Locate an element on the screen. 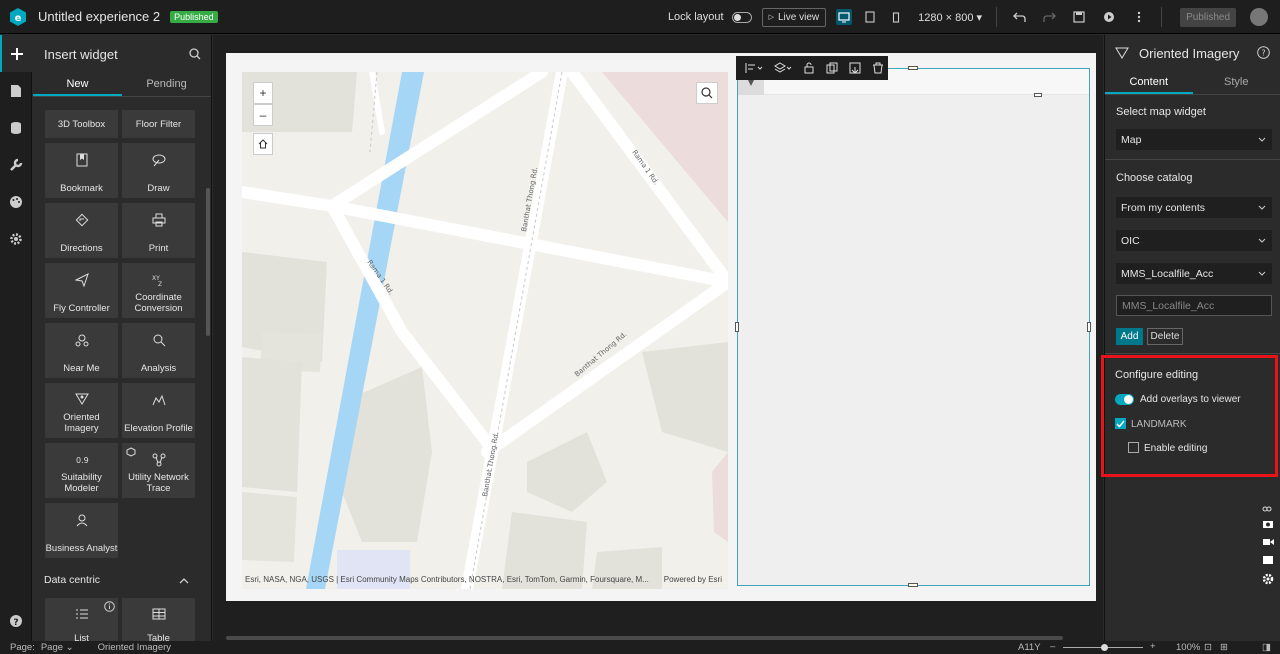 The image size is (1280, 654). resize-handle-left is located at coordinates (737, 327).